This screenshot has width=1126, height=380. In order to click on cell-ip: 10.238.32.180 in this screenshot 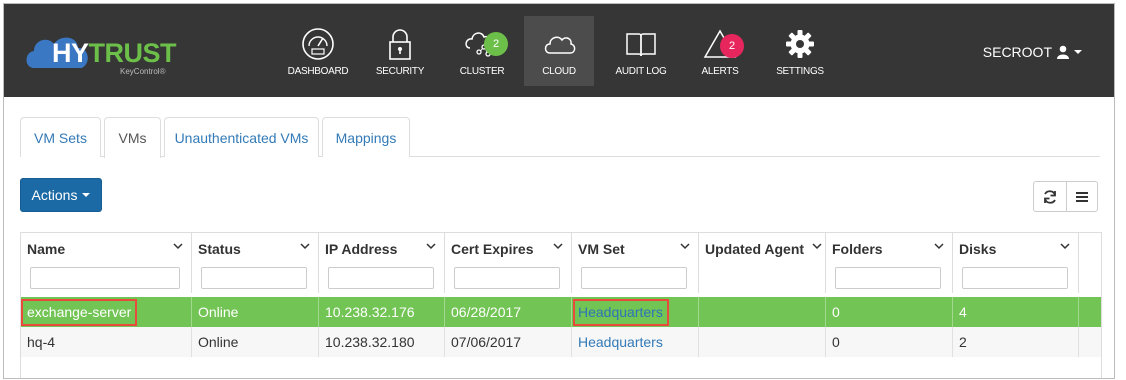, I will do `click(382, 342)`.